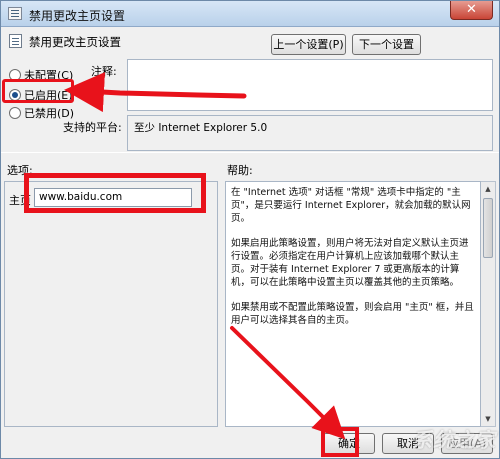 This screenshot has height=459, width=500. What do you see at coordinates (20, 200) in the screenshot?
I see `homepage-label: 主页` at bounding box center [20, 200].